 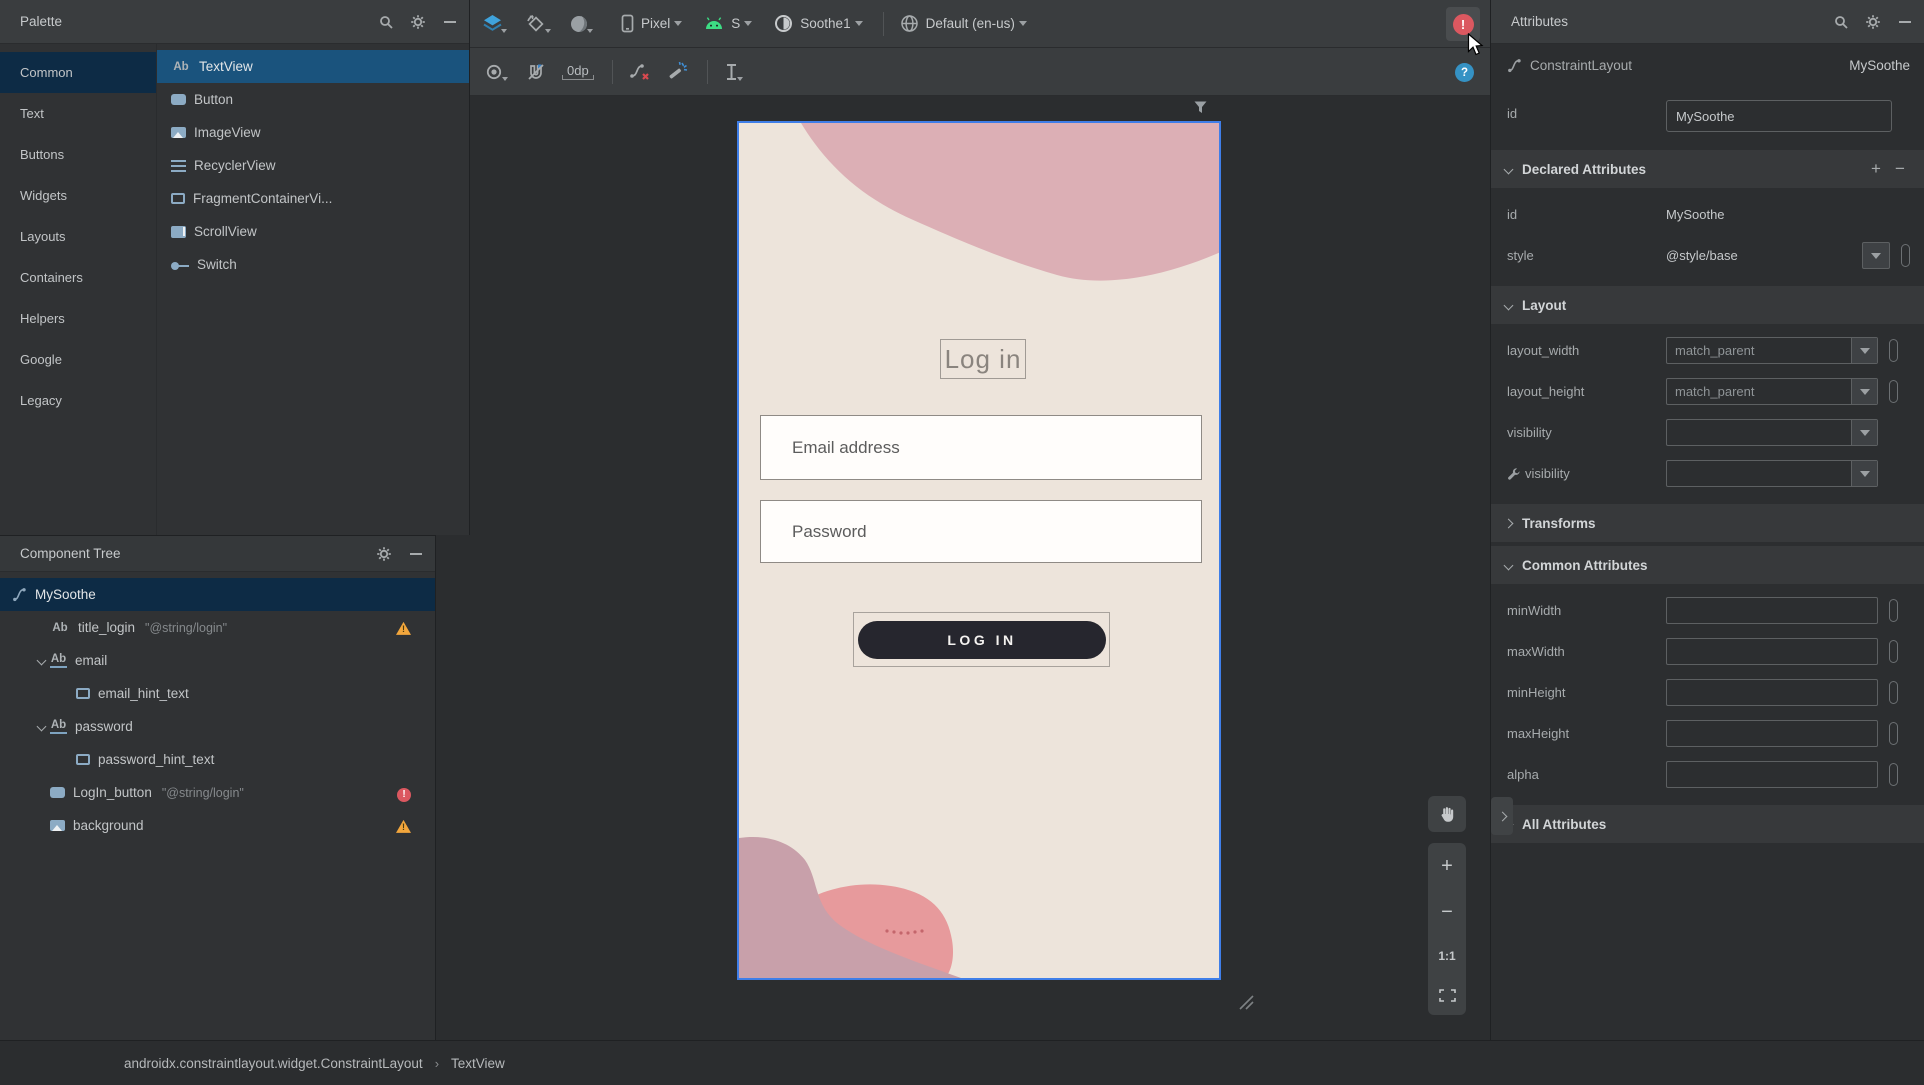 What do you see at coordinates (652, 23) in the screenshot?
I see `device-selector: Pixel` at bounding box center [652, 23].